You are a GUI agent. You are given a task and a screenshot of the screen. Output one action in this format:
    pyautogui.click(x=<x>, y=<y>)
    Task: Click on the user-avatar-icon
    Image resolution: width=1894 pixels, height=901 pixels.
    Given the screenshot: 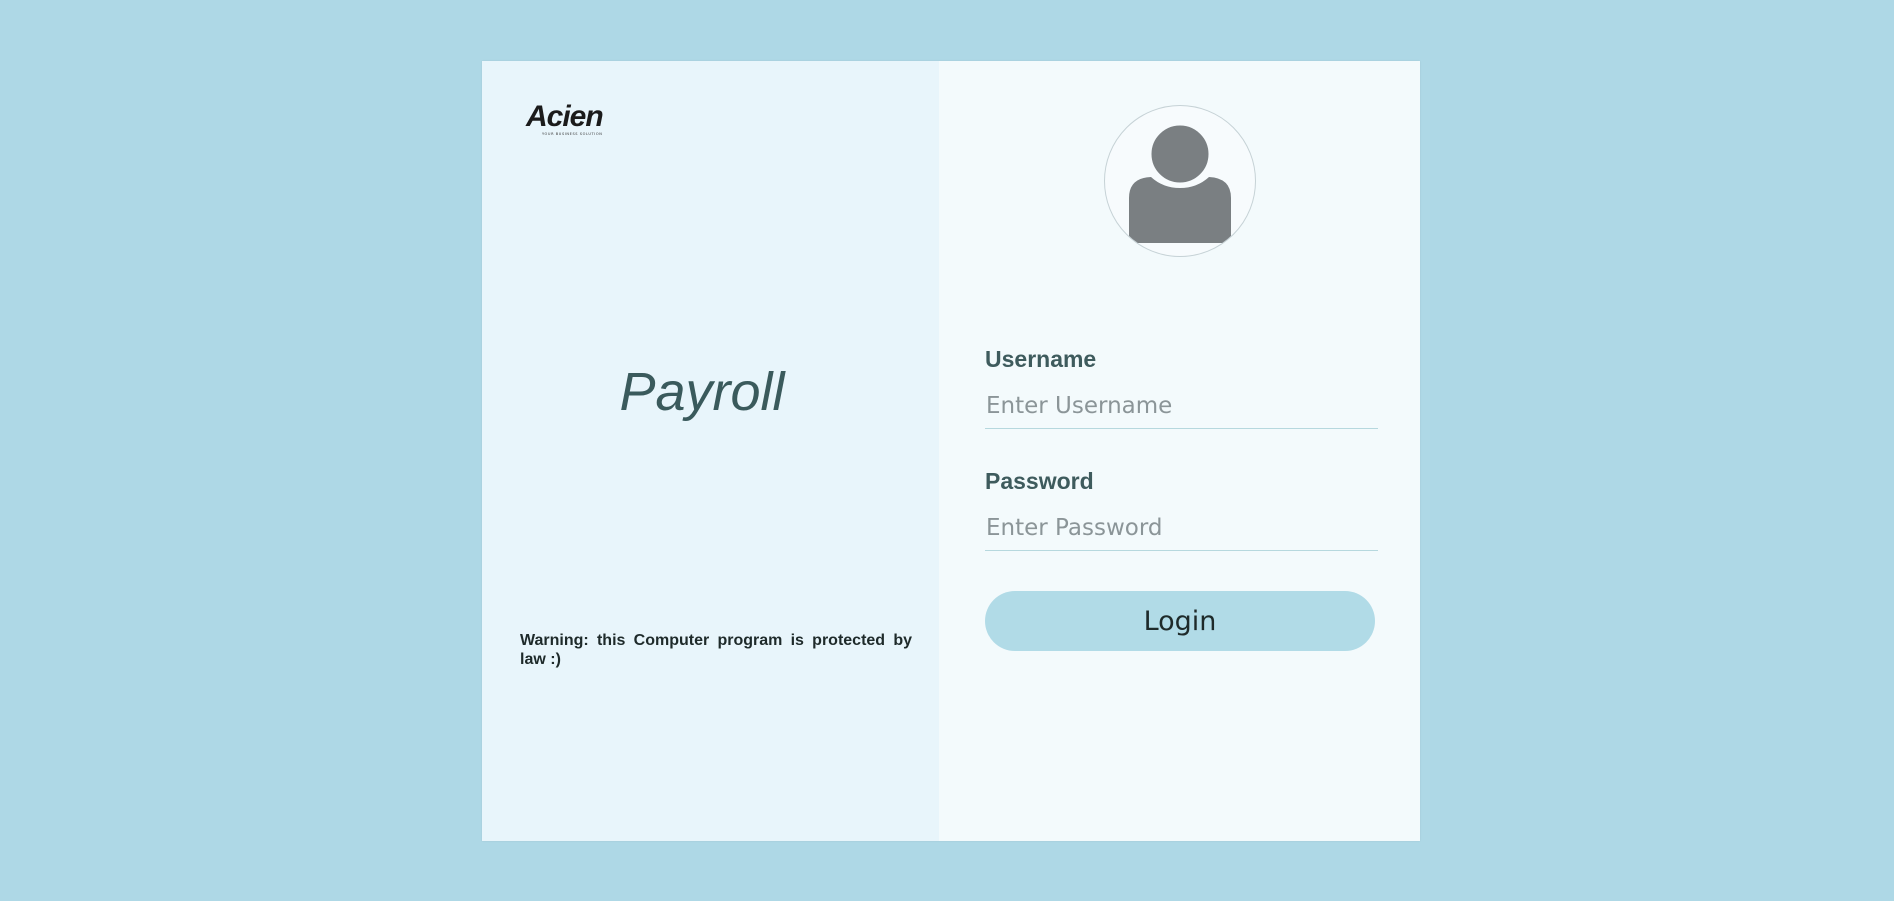 What is the action you would take?
    pyautogui.click(x=1180, y=181)
    